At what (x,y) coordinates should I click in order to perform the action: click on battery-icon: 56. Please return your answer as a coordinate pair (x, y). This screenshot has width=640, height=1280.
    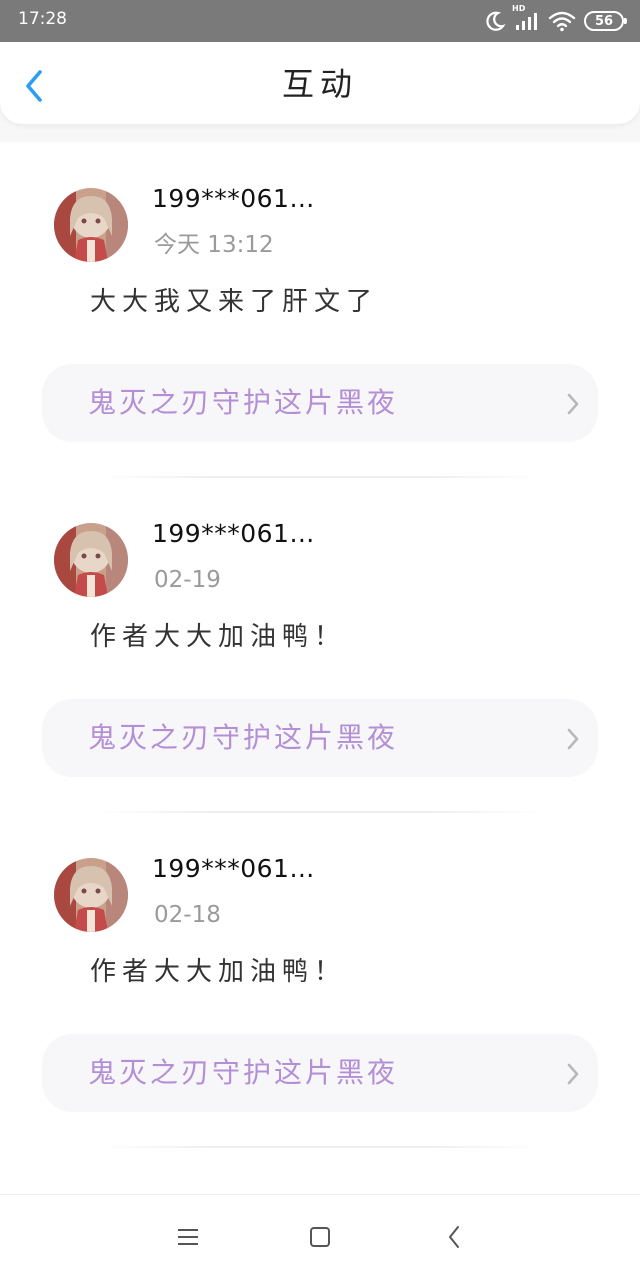
    Looking at the image, I should click on (605, 21).